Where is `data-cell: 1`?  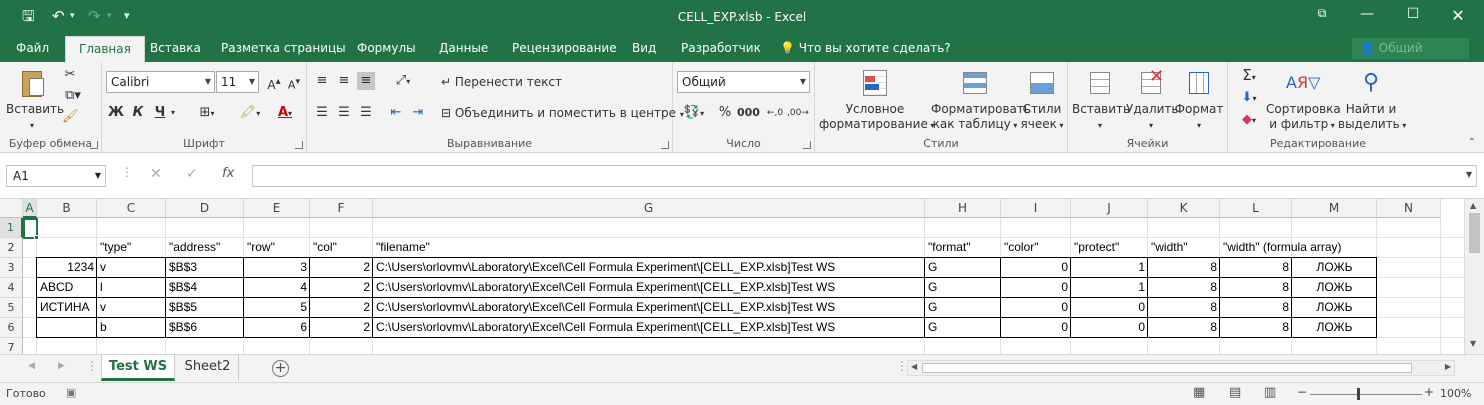
data-cell: 1 is located at coordinates (1109, 268).